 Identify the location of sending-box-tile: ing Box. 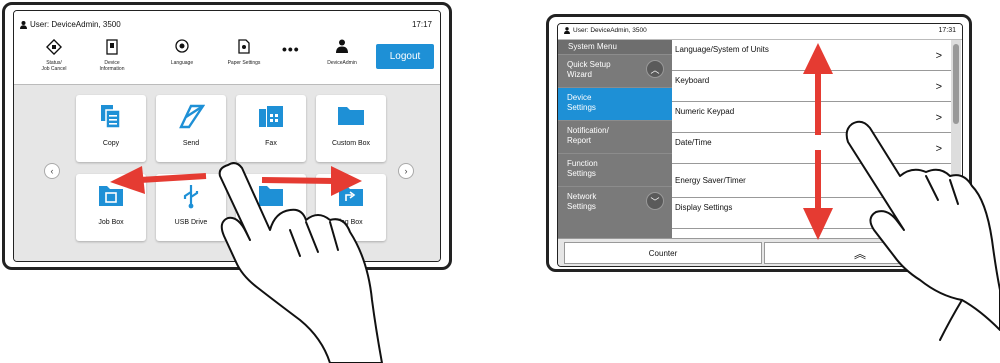
(351, 207).